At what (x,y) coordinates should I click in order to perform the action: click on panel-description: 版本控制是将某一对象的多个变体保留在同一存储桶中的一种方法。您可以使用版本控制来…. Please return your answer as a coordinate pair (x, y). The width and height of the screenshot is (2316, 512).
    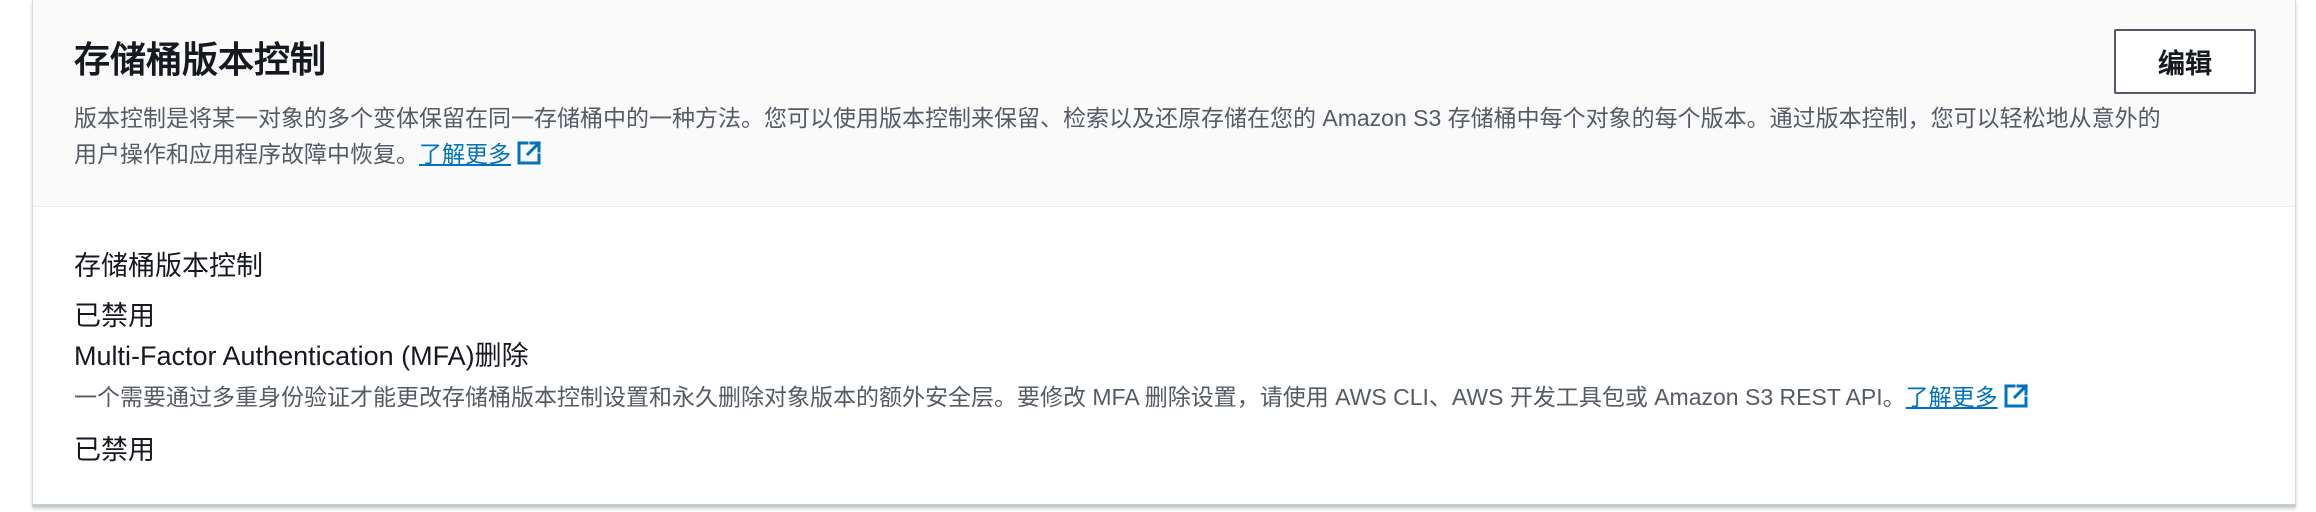
    Looking at the image, I should click on (1184, 136).